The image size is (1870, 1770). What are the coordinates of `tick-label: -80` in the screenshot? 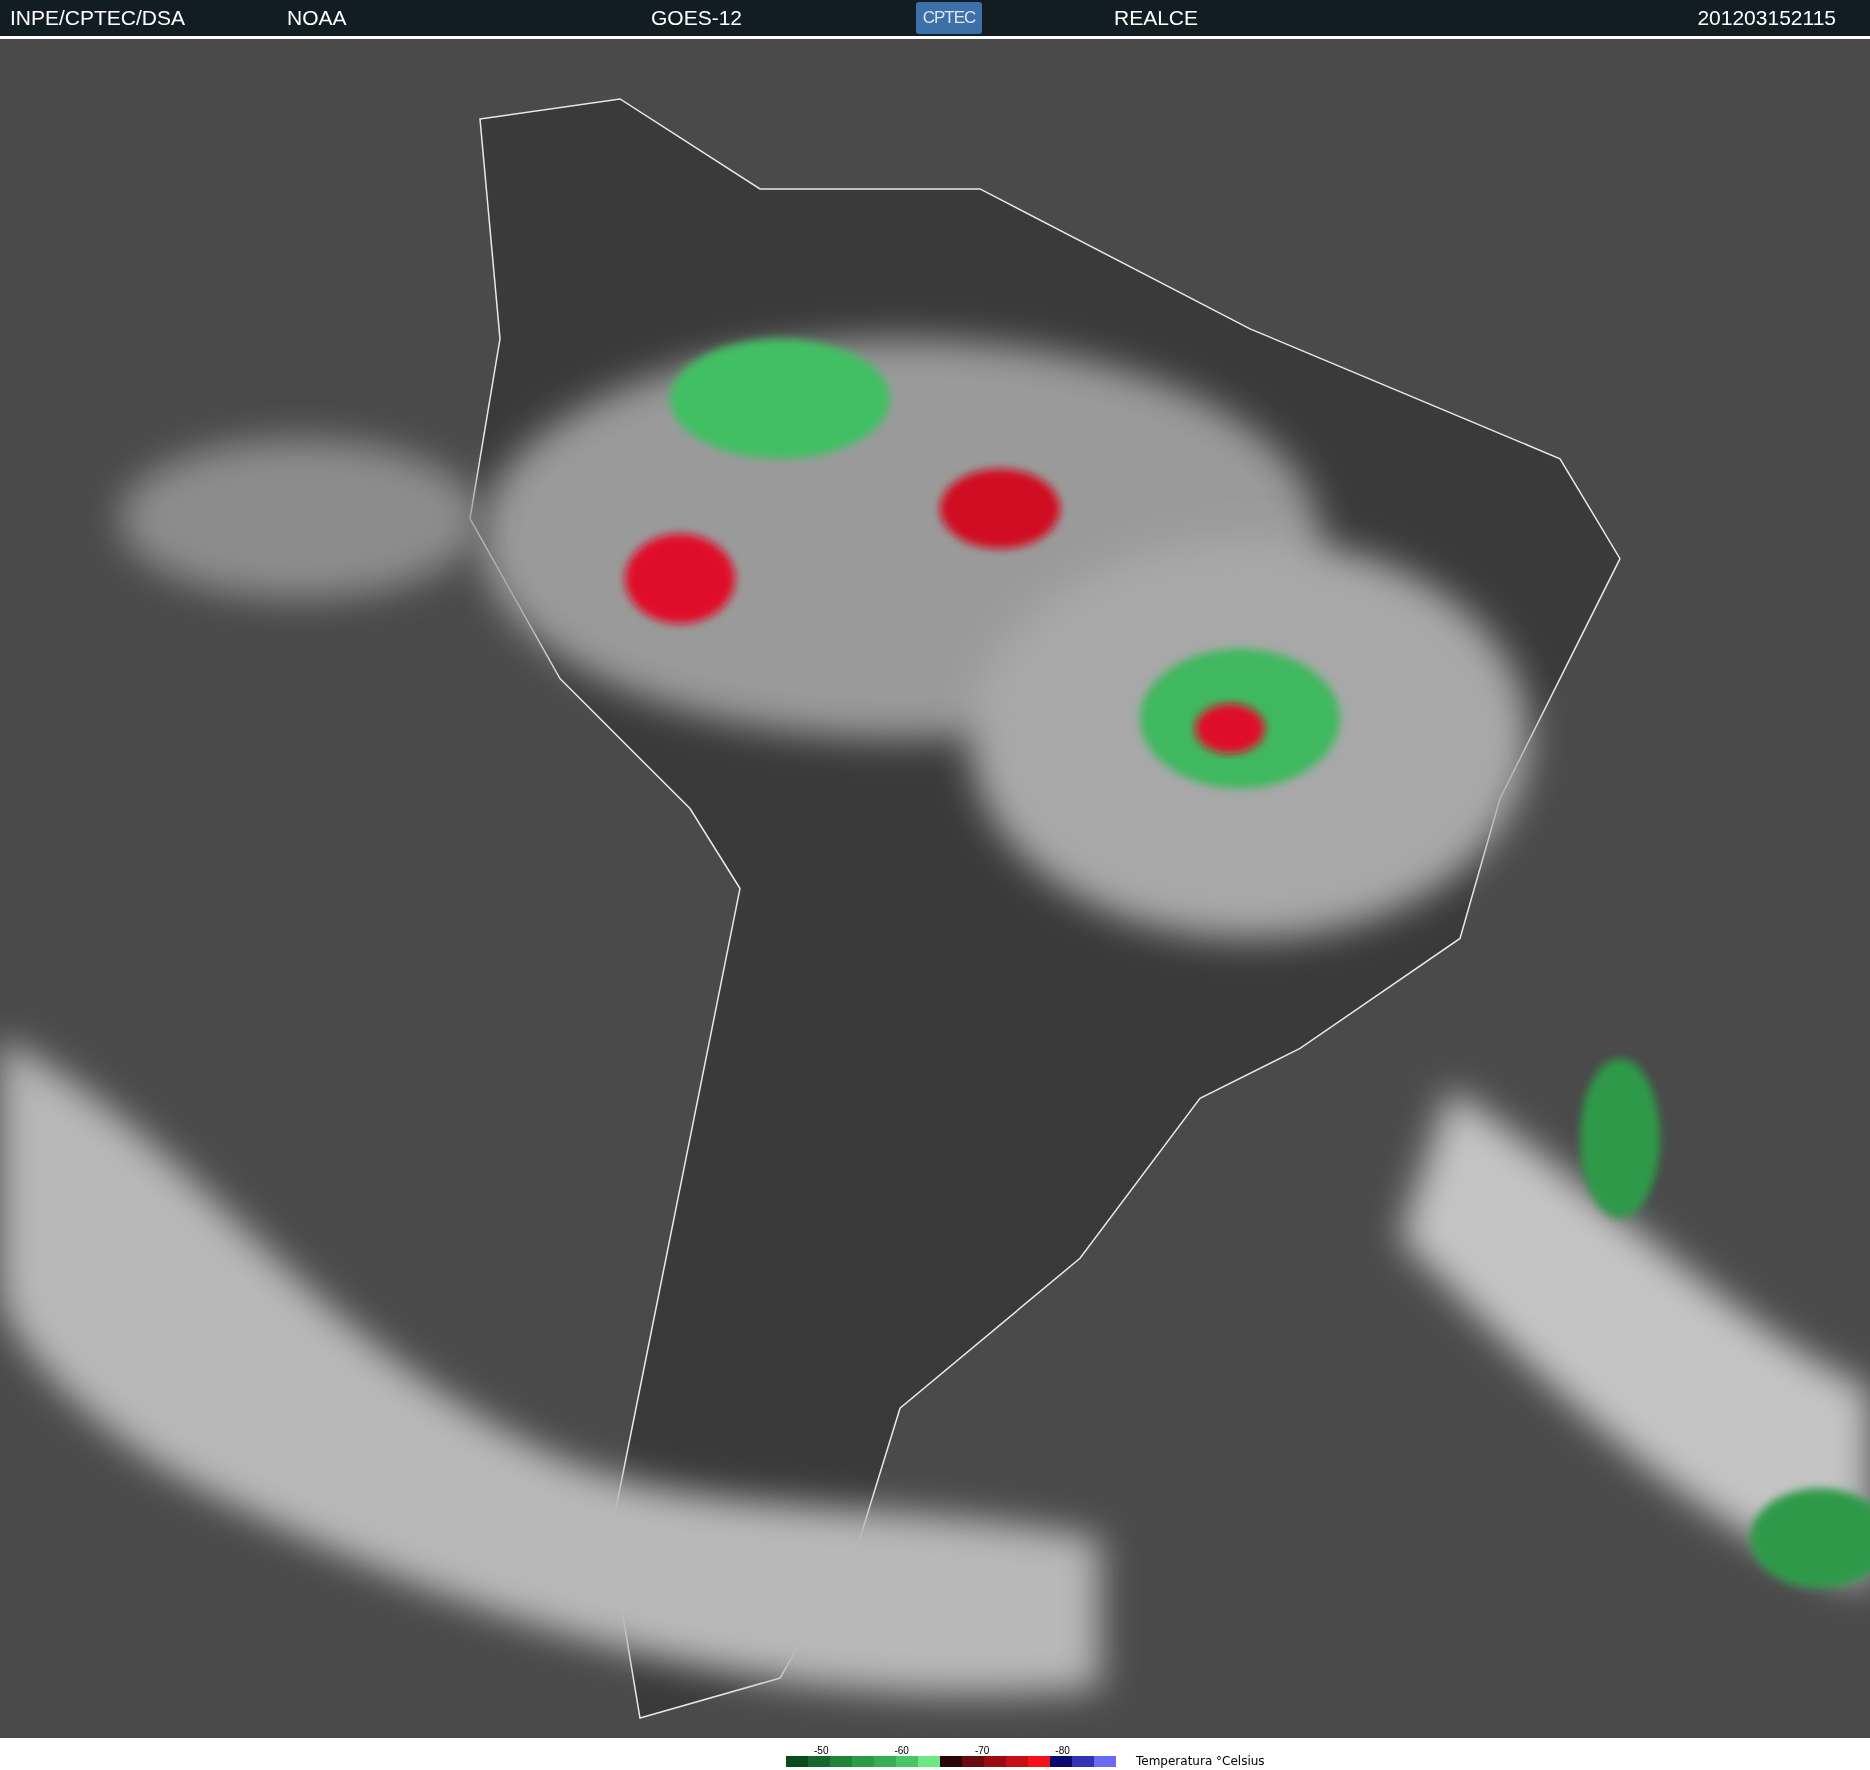 It's located at (1062, 1750).